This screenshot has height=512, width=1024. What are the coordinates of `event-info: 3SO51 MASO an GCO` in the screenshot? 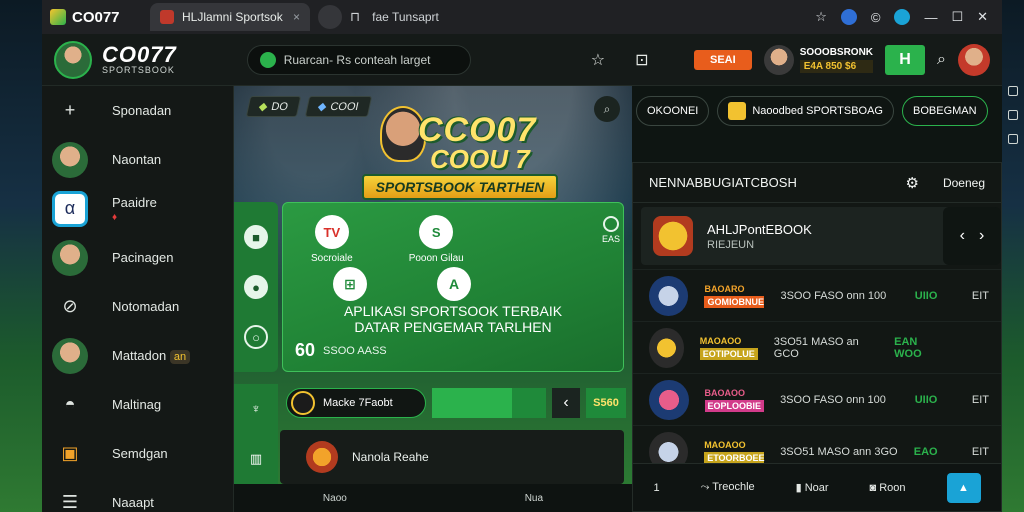 It's located at (816, 347).